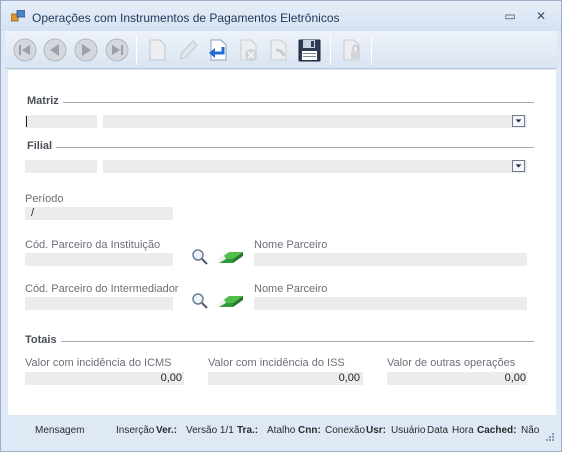 The height and width of the screenshot is (452, 562). Describe the element at coordinates (549, 436) in the screenshot. I see `resize-grip-icon` at that location.